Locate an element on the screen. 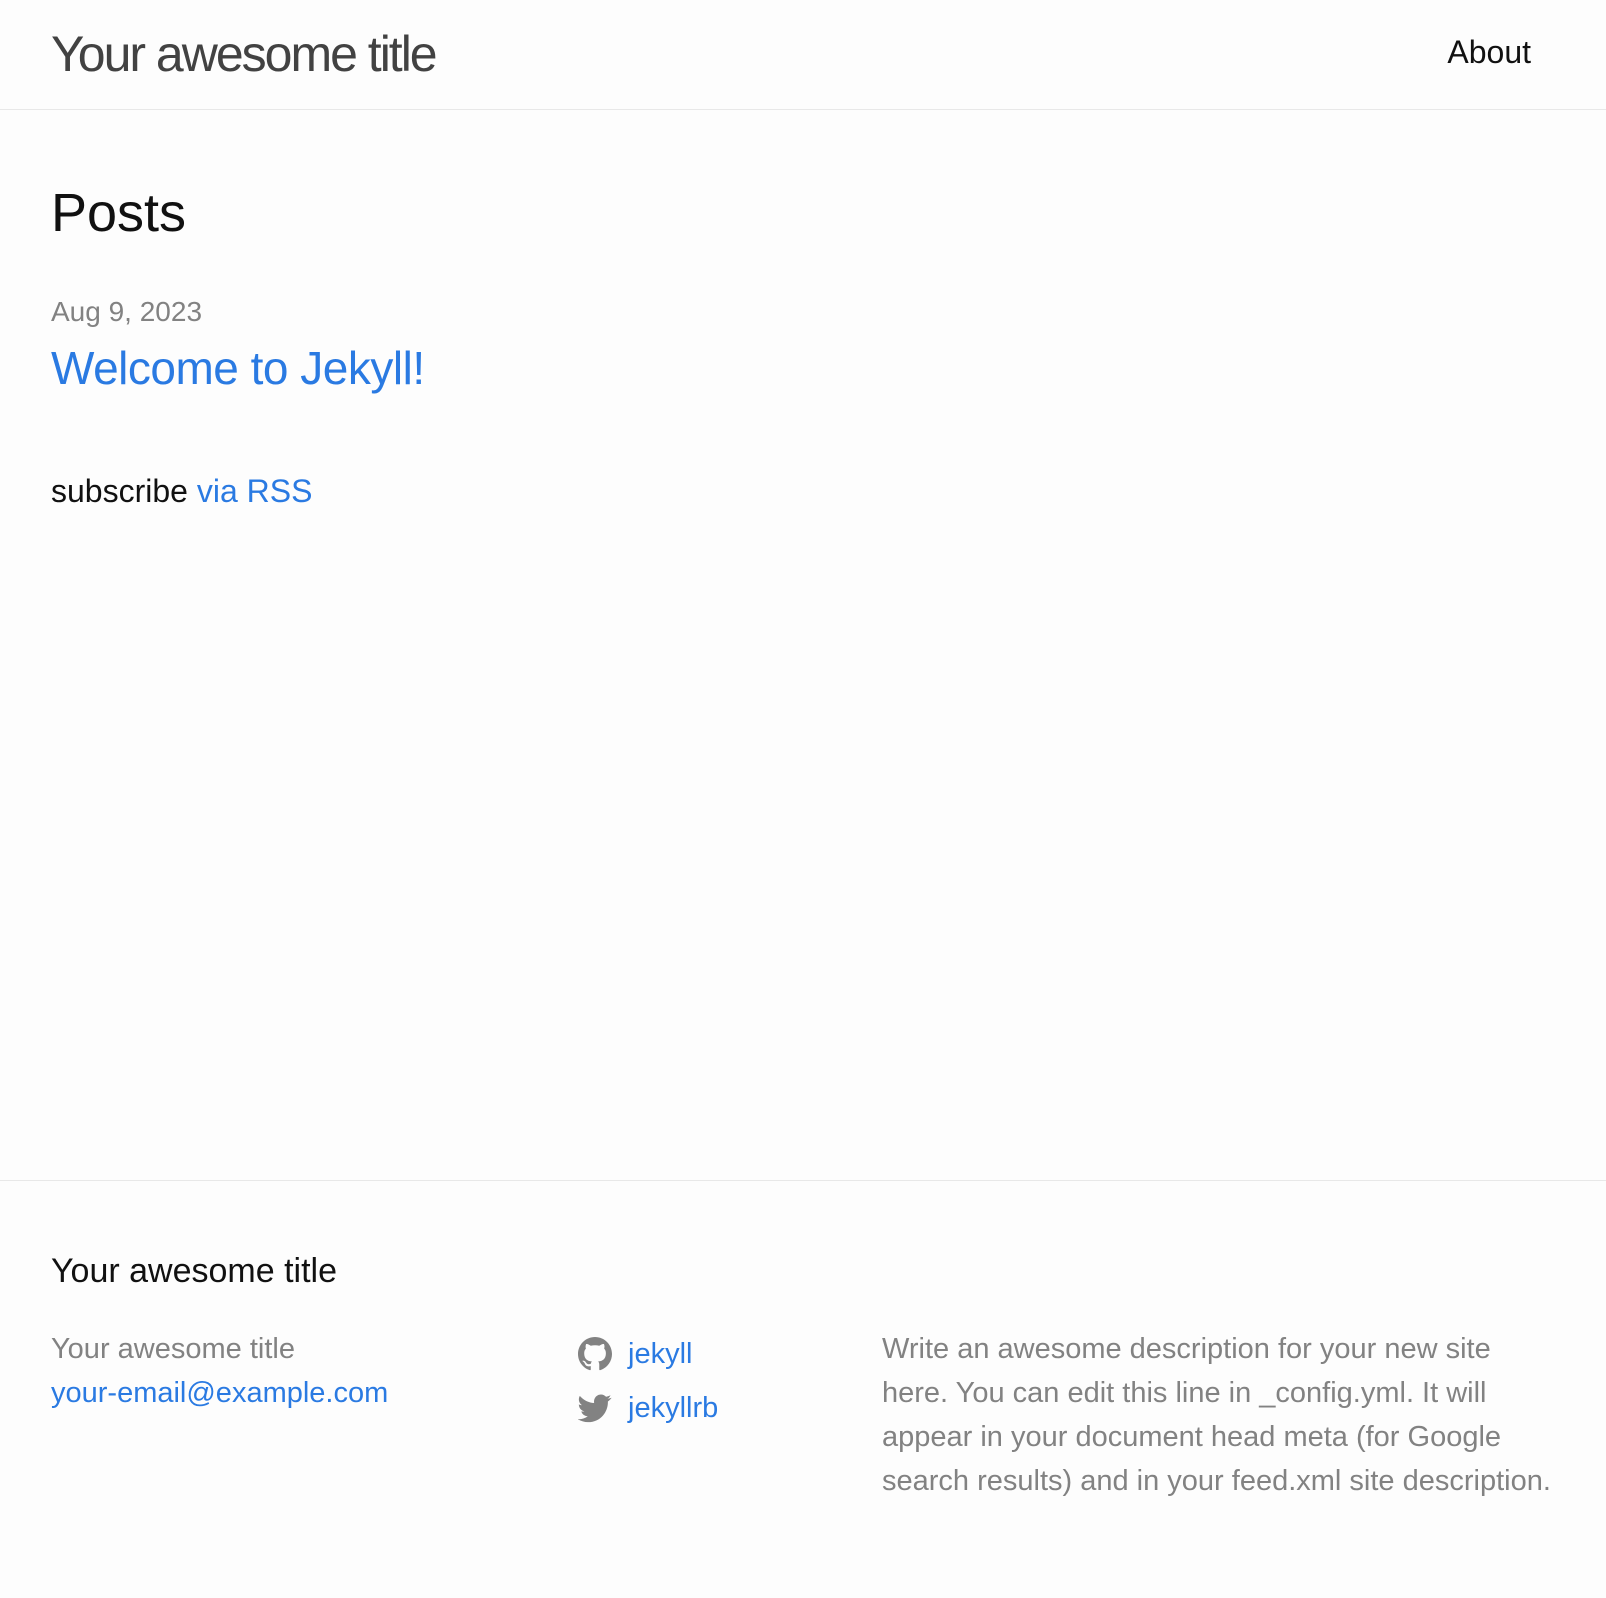 This screenshot has width=1606, height=1598. post-date: Aug 9, 2023 is located at coordinates (127, 311).